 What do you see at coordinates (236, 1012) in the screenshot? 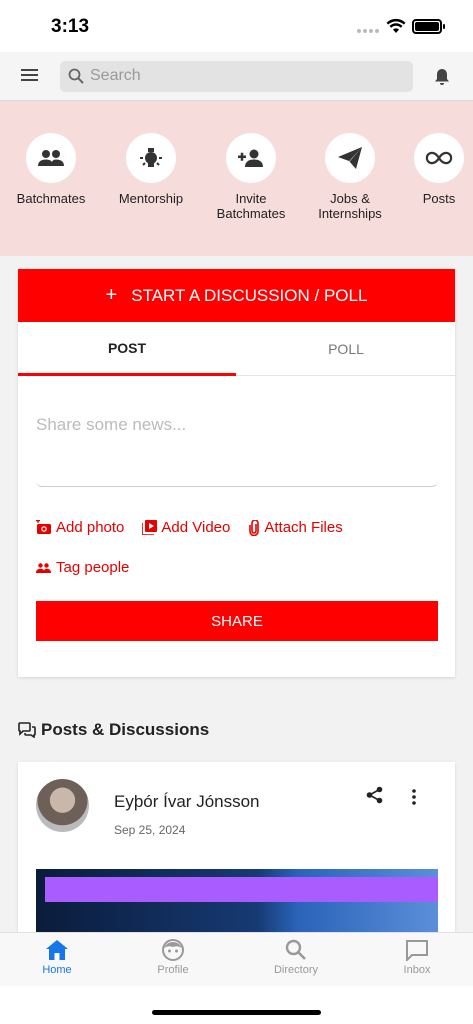
I see `home-indicator` at bounding box center [236, 1012].